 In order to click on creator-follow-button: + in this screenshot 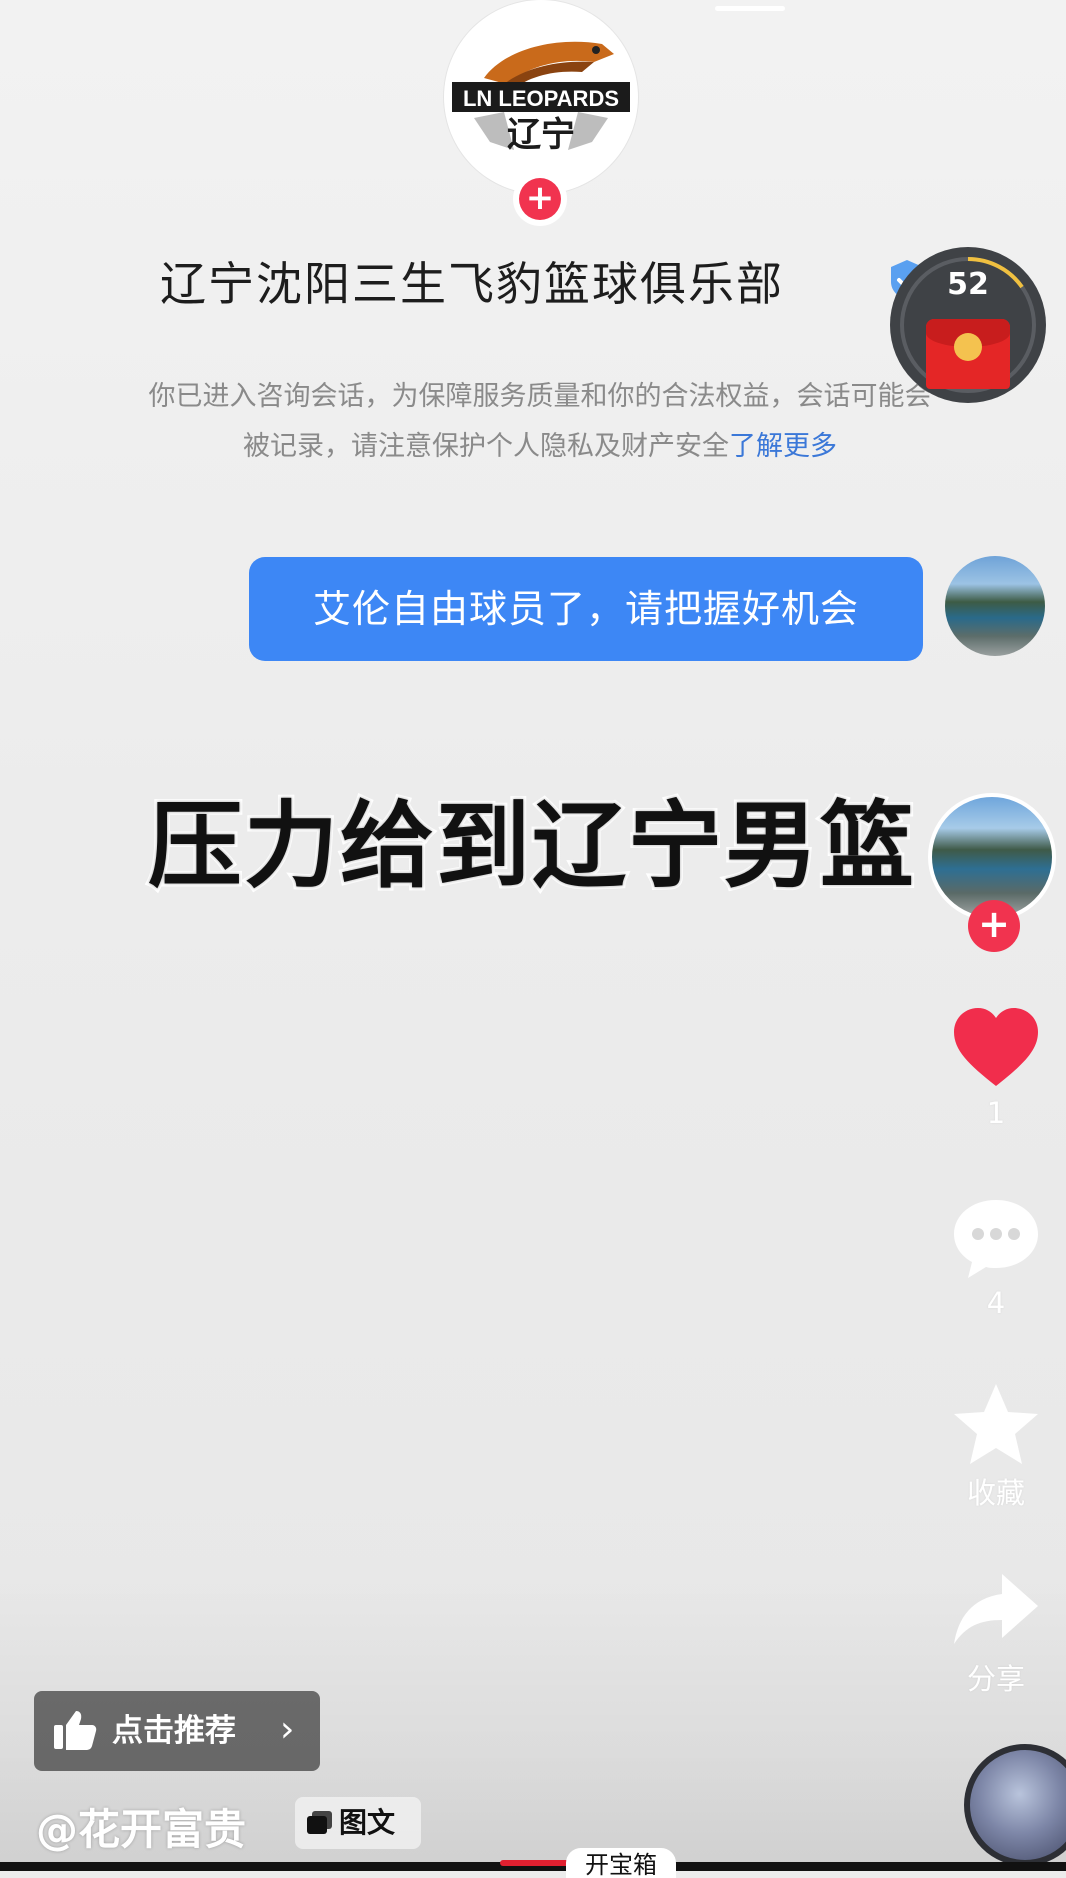, I will do `click(994, 926)`.